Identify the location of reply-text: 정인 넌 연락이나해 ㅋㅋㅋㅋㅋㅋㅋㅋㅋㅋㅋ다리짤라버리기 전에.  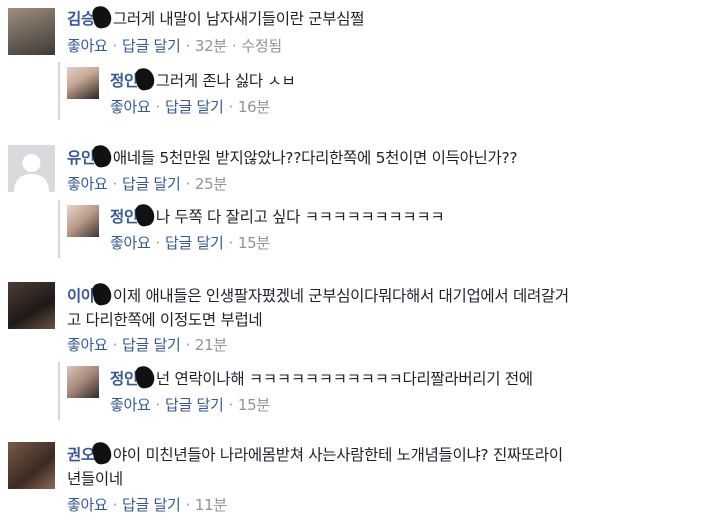
(321, 377).